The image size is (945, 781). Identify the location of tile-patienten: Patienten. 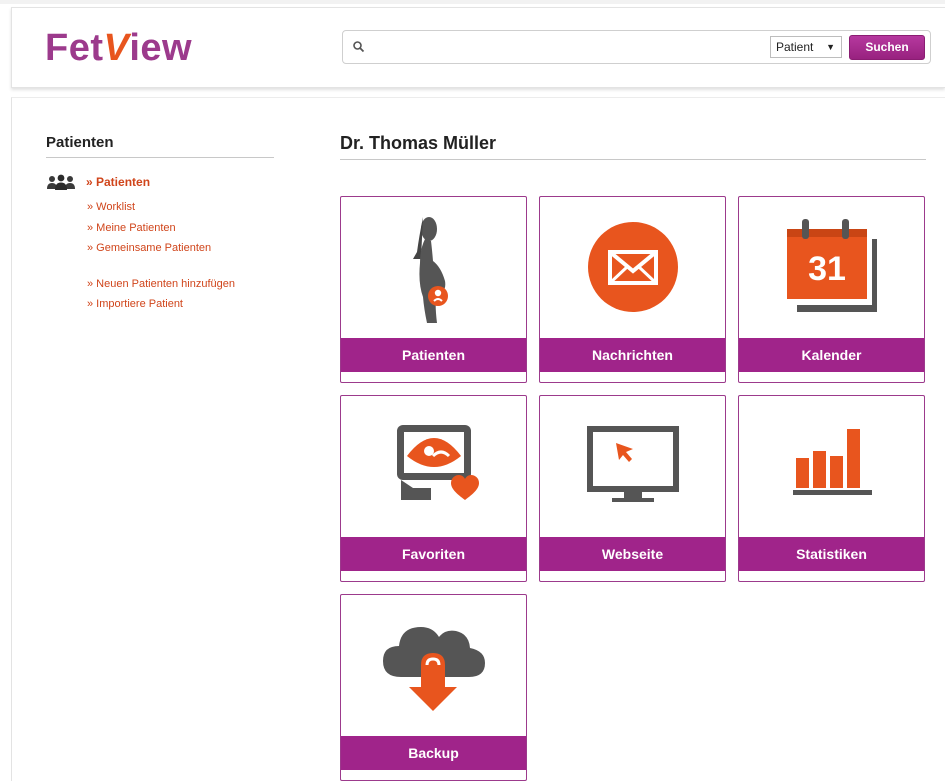
(433, 289).